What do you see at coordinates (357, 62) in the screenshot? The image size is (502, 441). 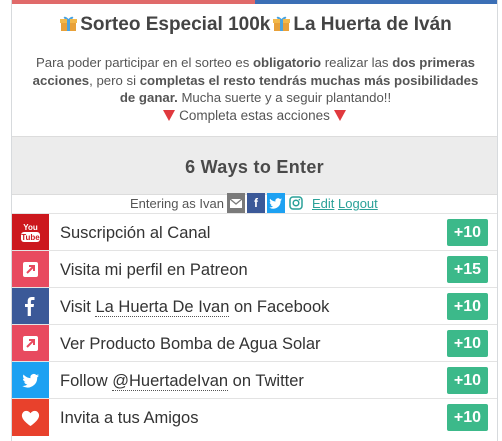 I see `desc-text: realizar las` at bounding box center [357, 62].